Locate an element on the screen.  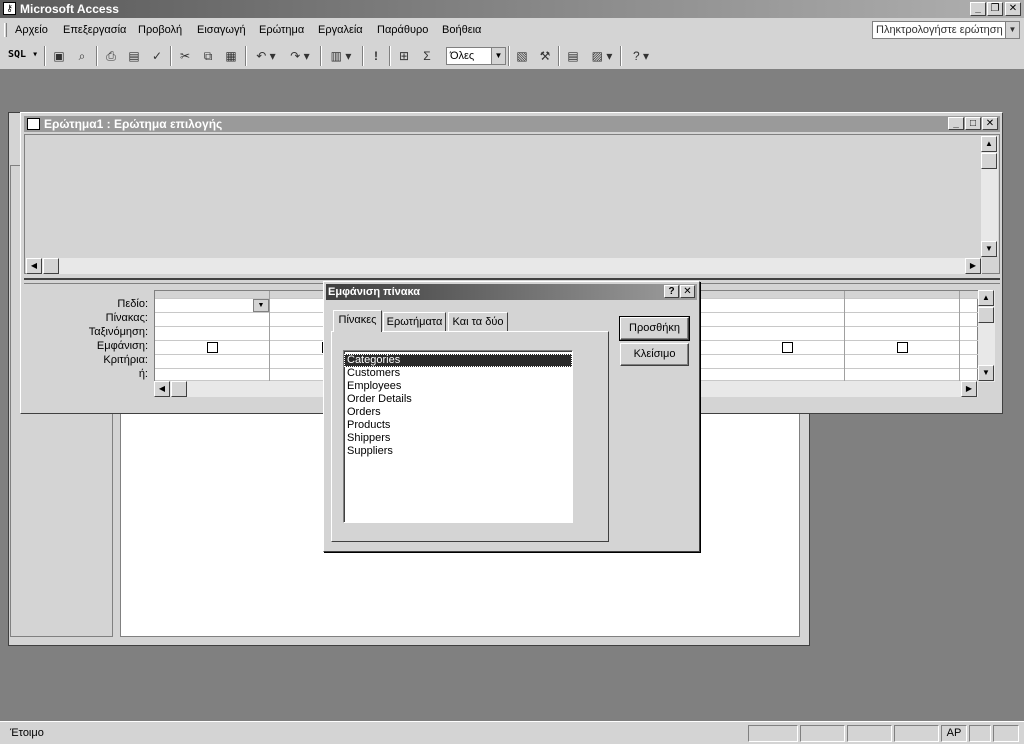
app-title: Microsoft Access is located at coordinates (69, 9).